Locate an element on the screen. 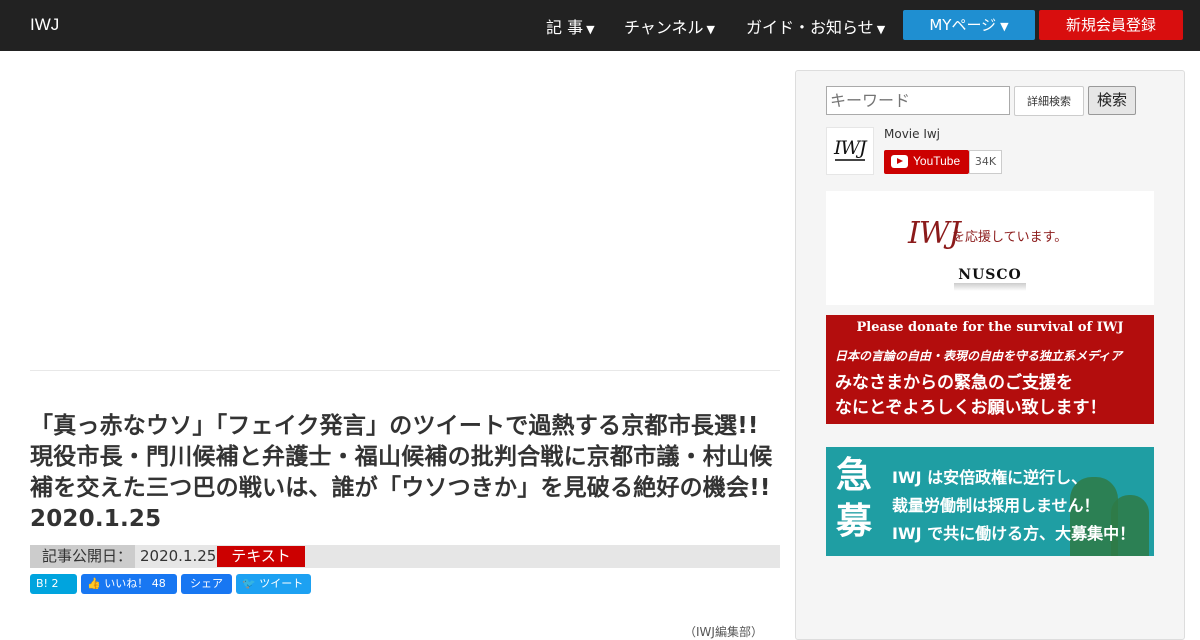 The height and width of the screenshot is (640, 1200). channel-avatar: IWJ is located at coordinates (850, 151).